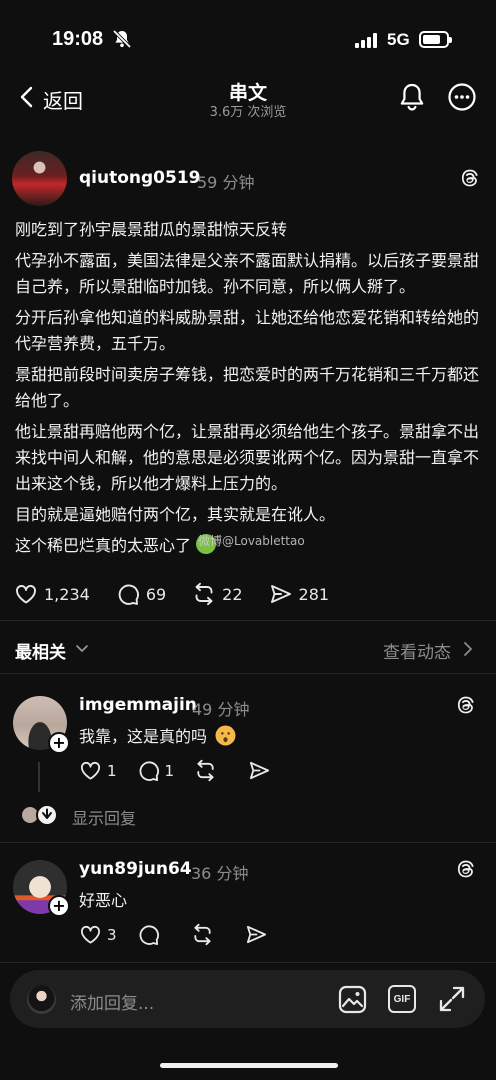  I want to click on like-count: 1, so click(112, 770).